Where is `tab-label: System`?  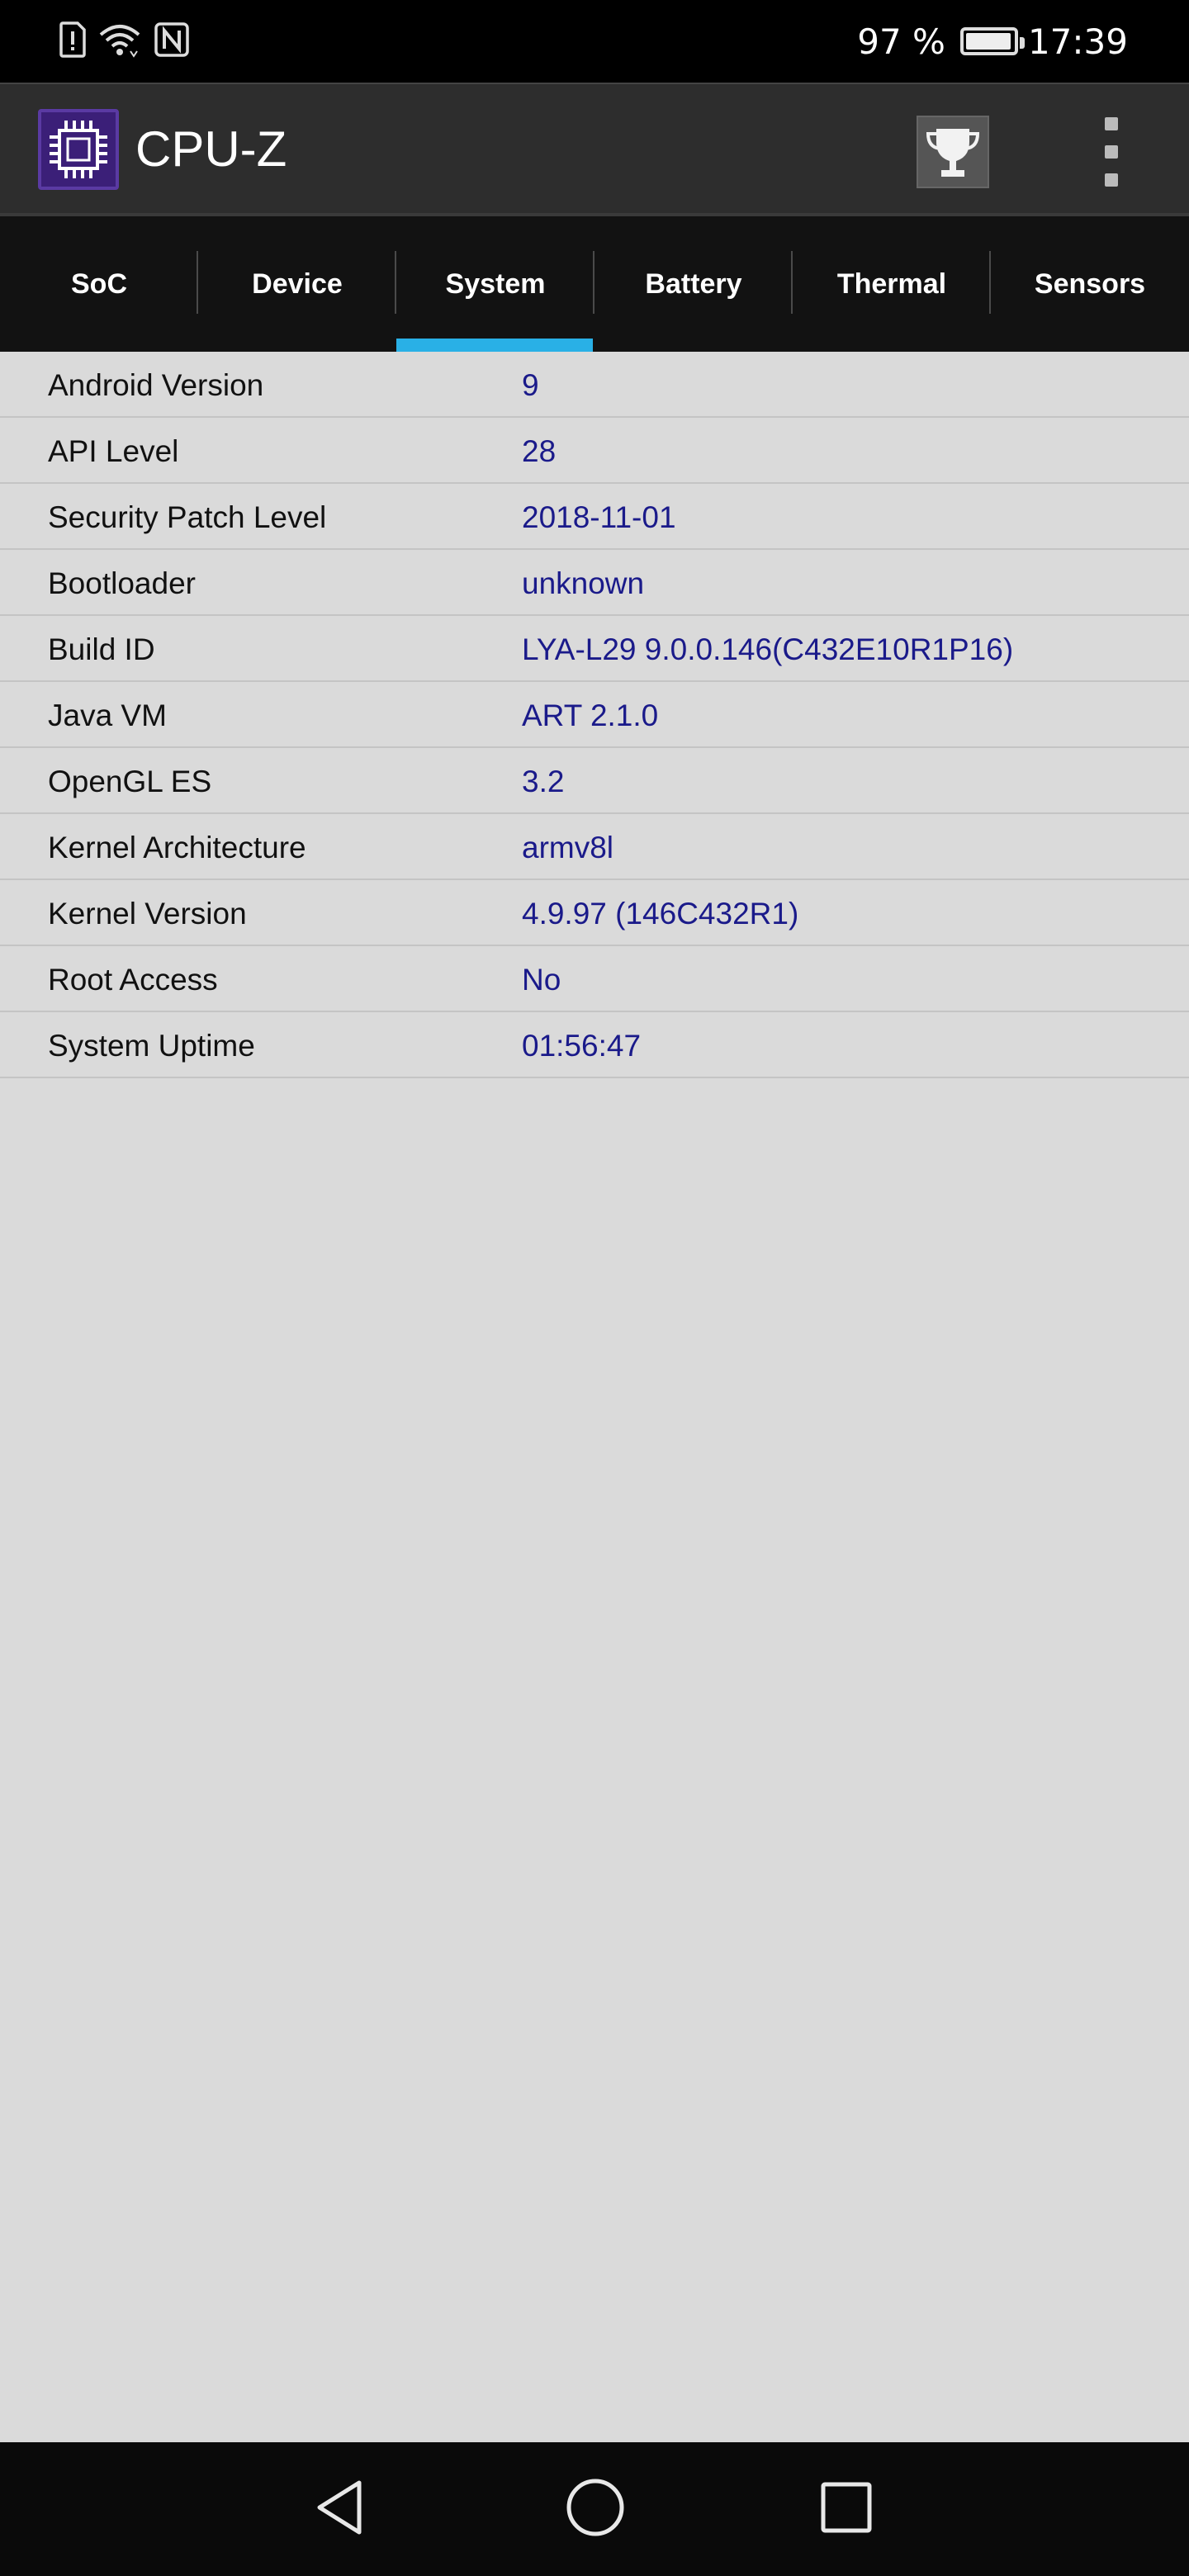 tab-label: System is located at coordinates (495, 284).